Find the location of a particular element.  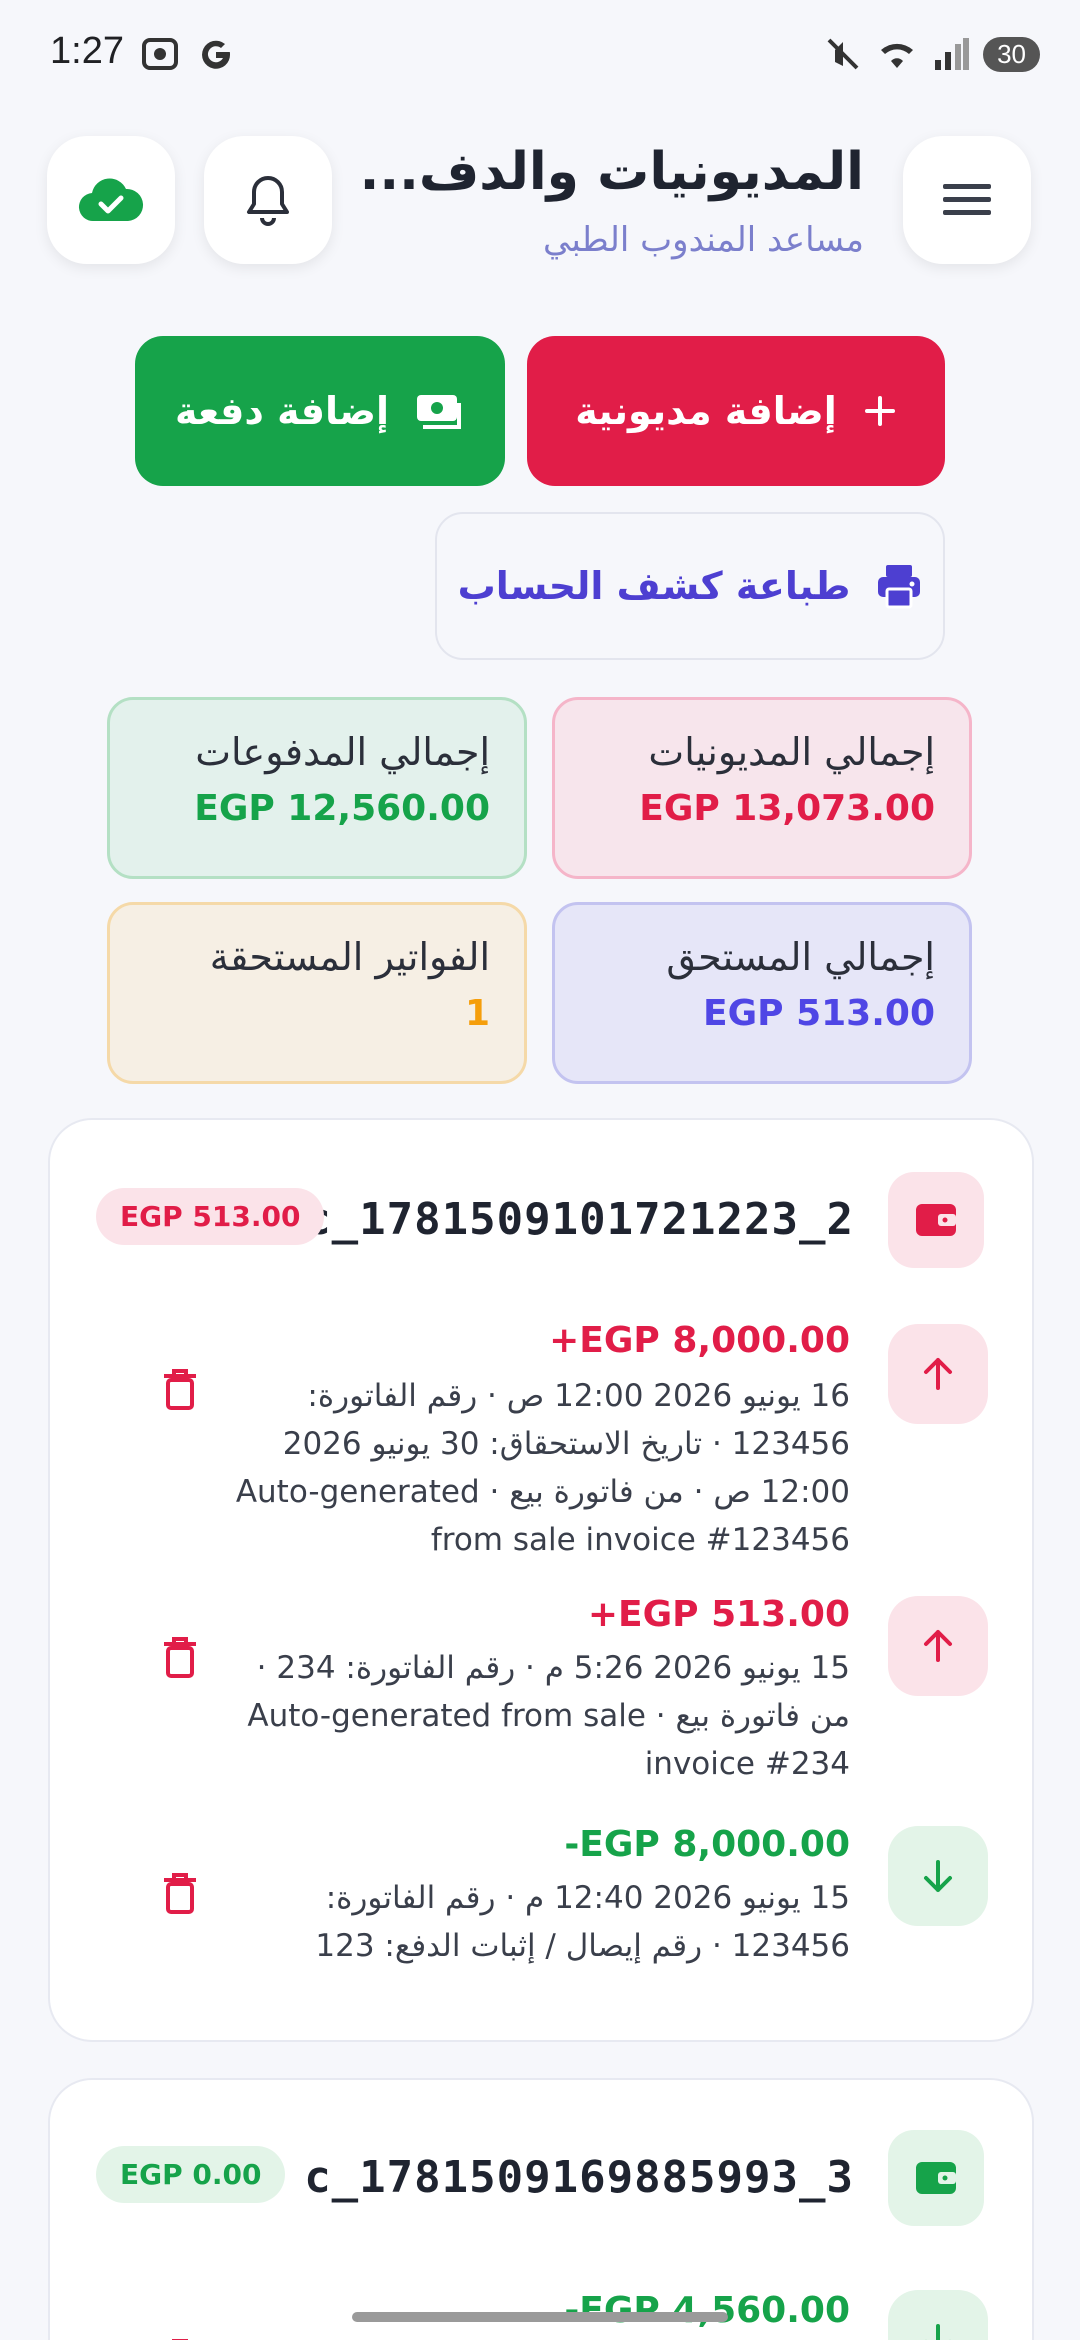

menu-button is located at coordinates (967, 200).